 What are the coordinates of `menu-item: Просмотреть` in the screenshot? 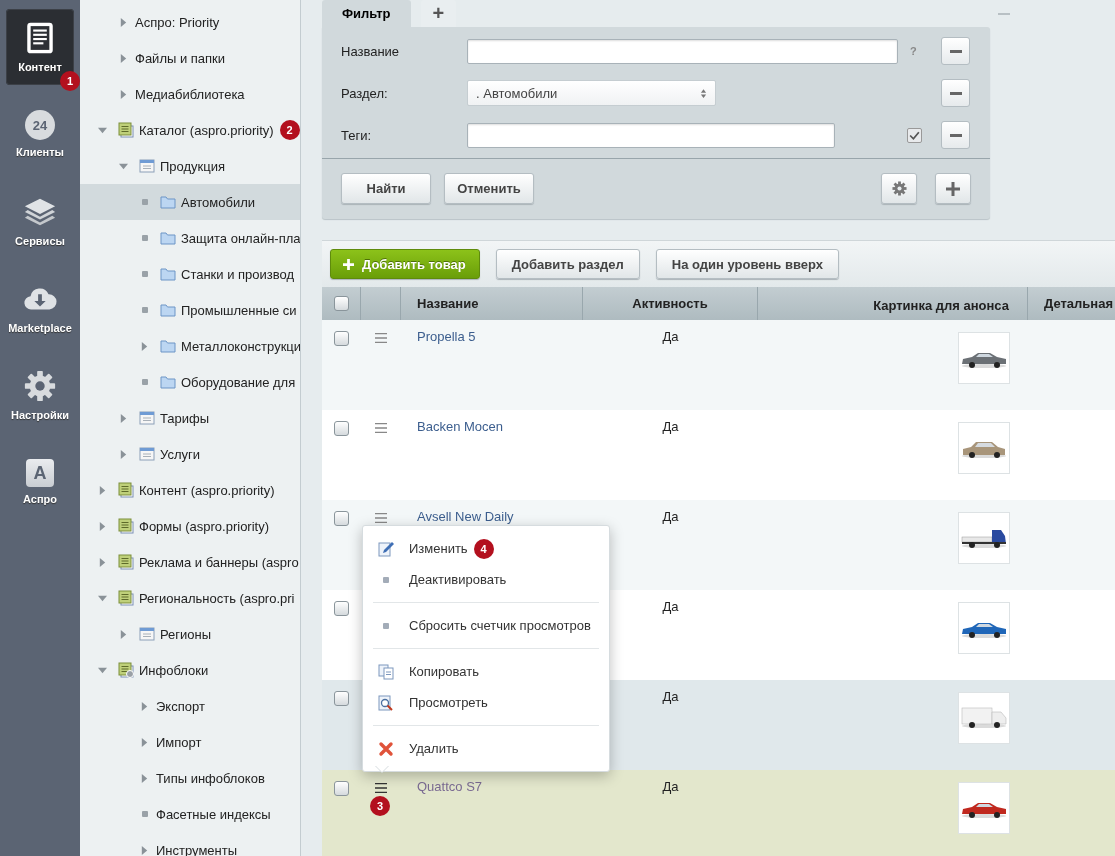 It's located at (486, 702).